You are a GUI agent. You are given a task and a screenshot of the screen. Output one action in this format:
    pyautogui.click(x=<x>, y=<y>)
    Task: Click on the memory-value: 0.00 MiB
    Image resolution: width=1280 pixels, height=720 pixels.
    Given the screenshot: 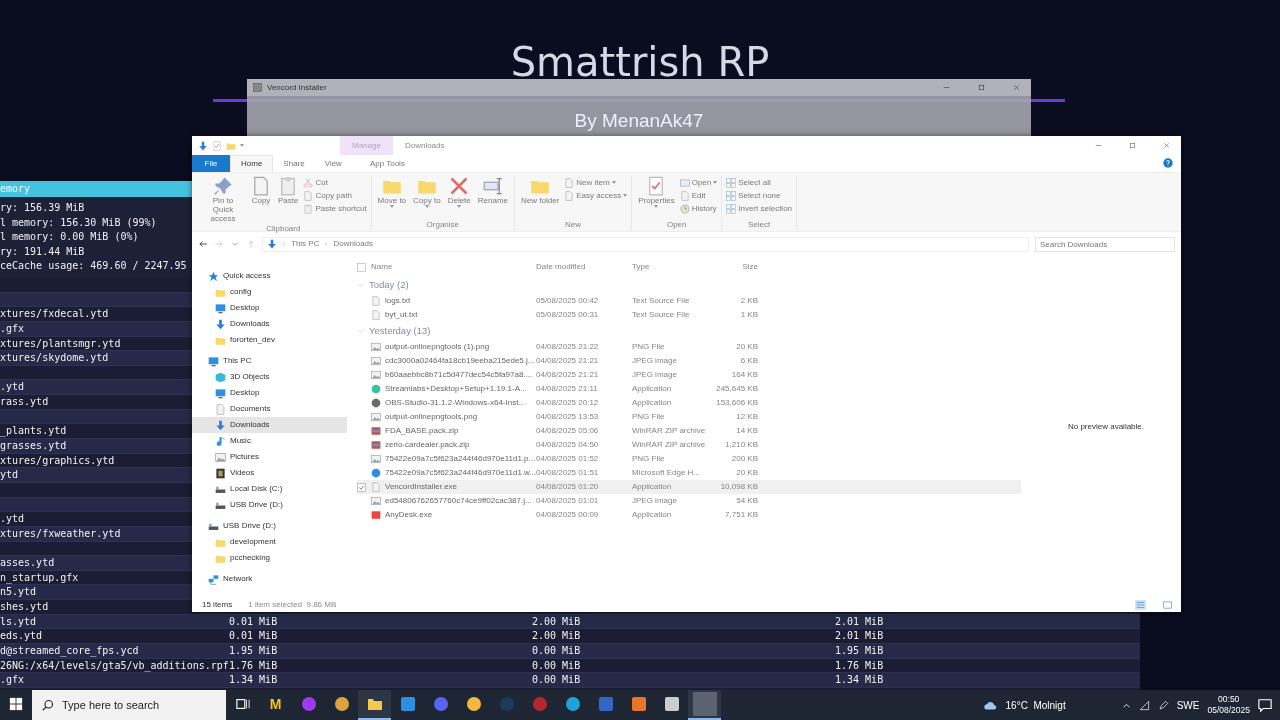 What is the action you would take?
    pyautogui.click(x=556, y=665)
    